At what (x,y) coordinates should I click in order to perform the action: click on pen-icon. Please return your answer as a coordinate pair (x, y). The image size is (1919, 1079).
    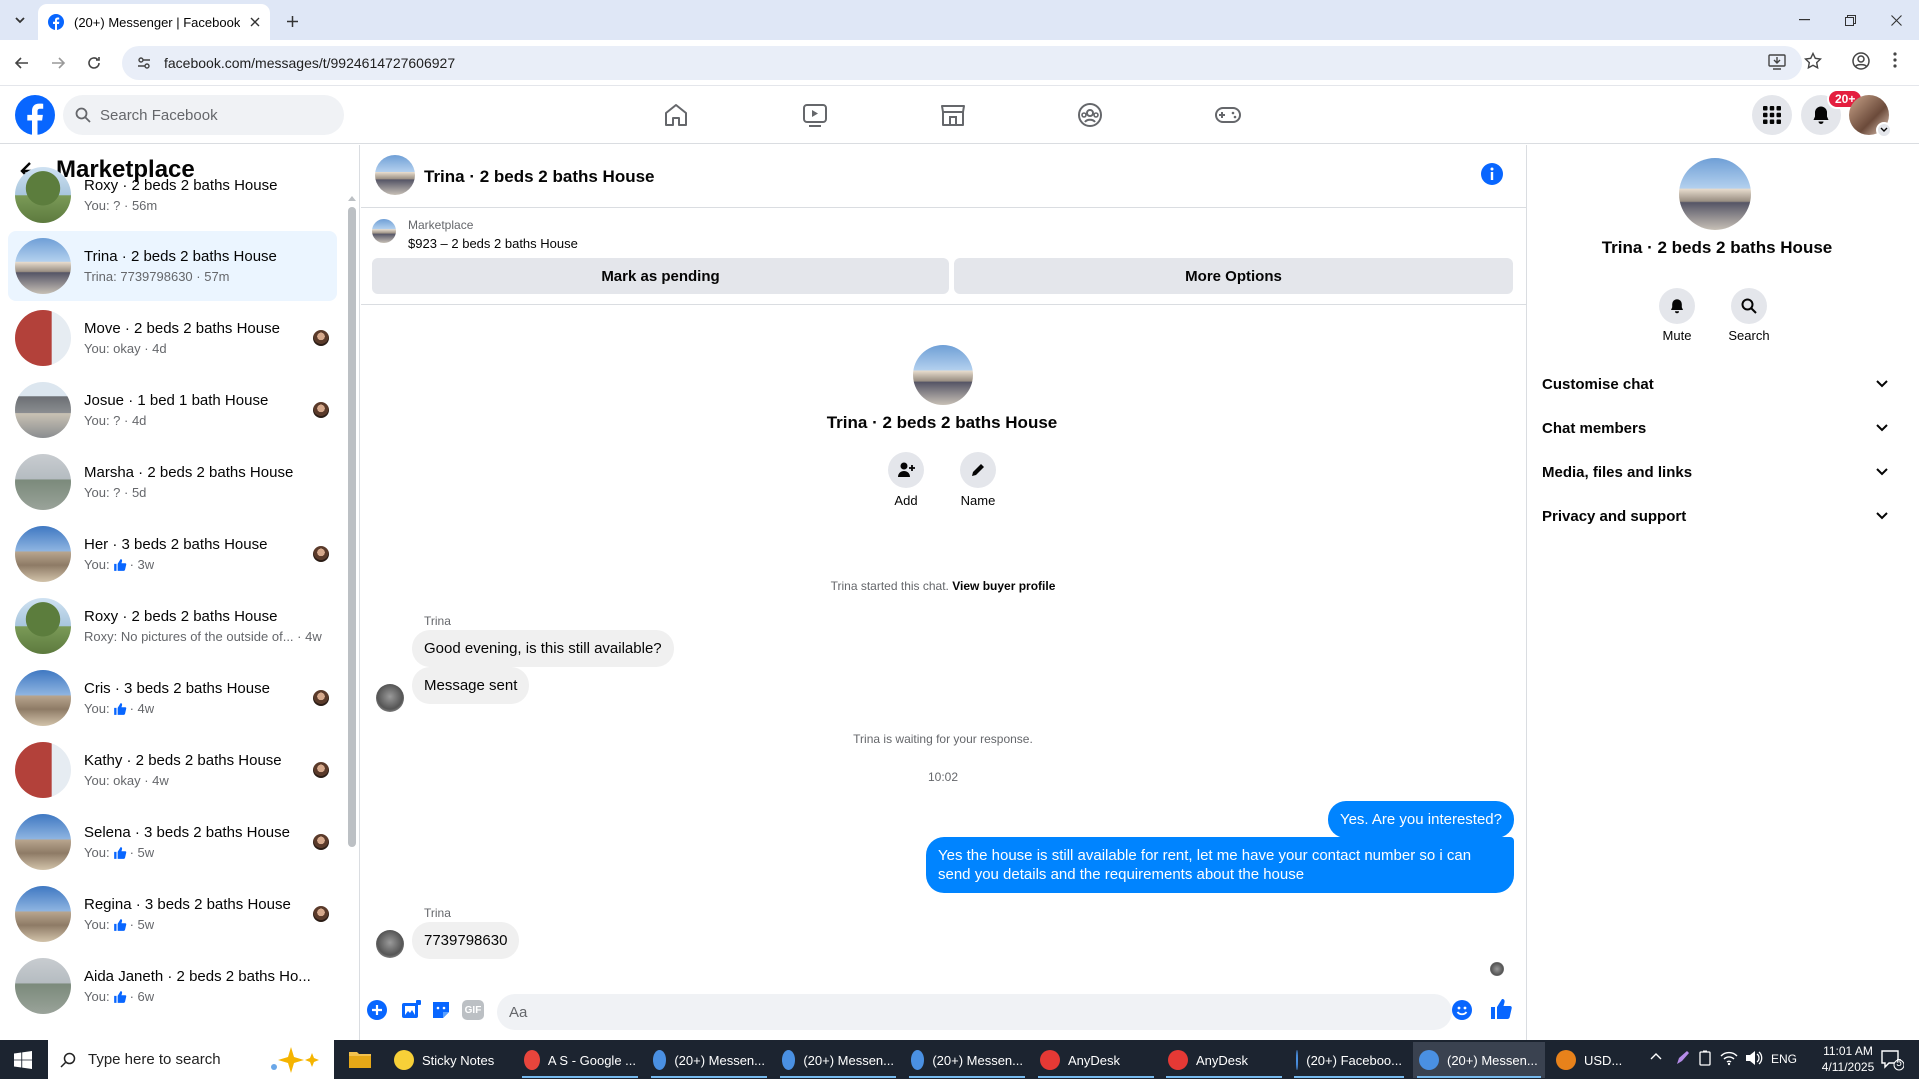
    Looking at the image, I should click on (1683, 1058).